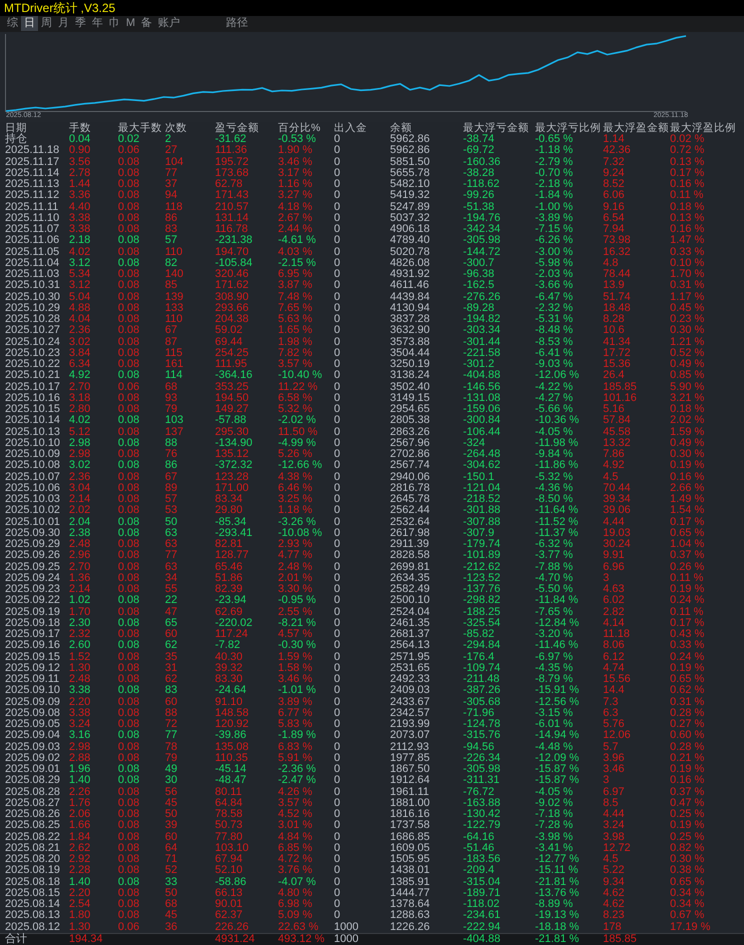 The height and width of the screenshot is (945, 744). I want to click on table-cell-text: 12.72, so click(617, 848).